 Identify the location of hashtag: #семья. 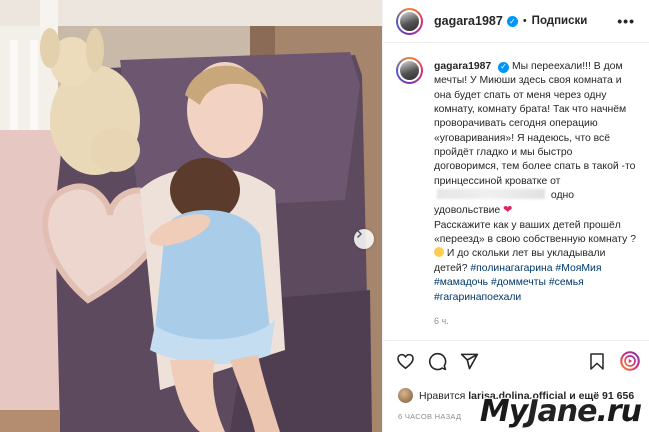
(566, 282).